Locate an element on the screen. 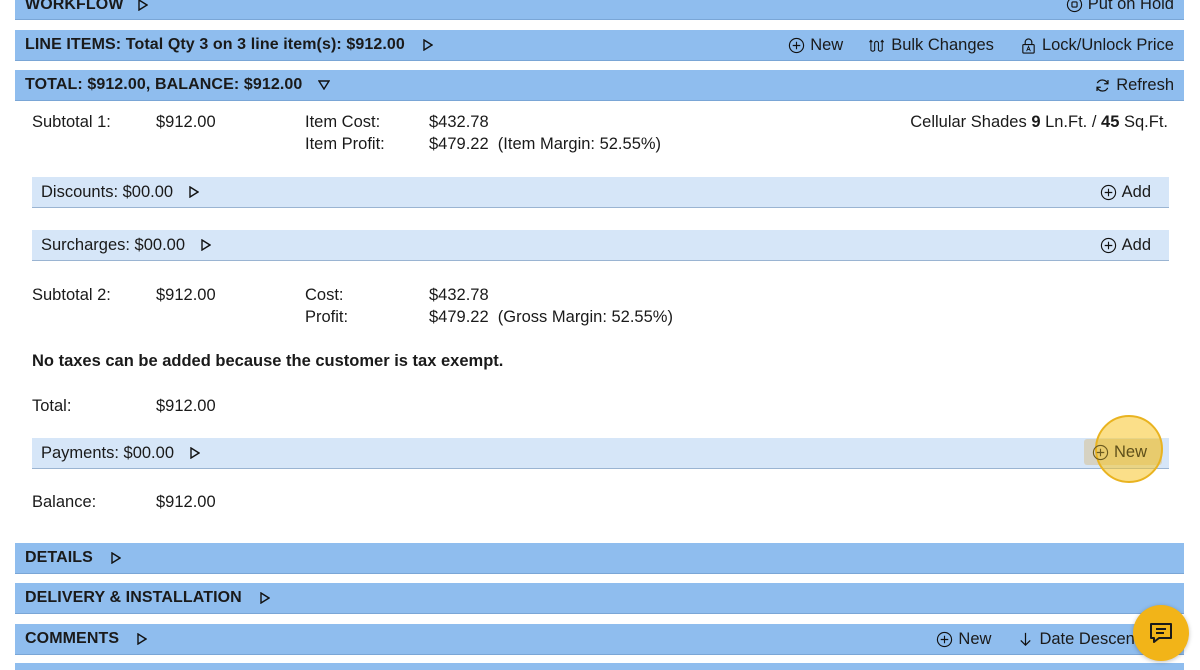 This screenshot has height=670, width=1200. comments-new-button: New is located at coordinates (963, 639).